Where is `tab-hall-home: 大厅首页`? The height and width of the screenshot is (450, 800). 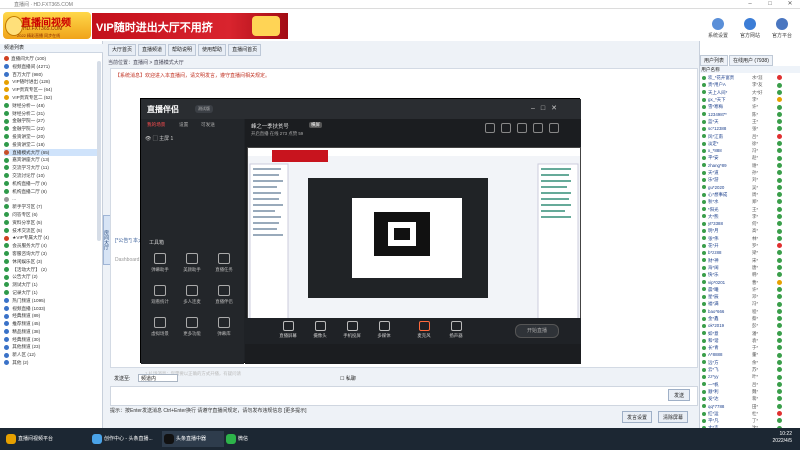
tab-hall-home: 大厅首页 is located at coordinates (122, 50).